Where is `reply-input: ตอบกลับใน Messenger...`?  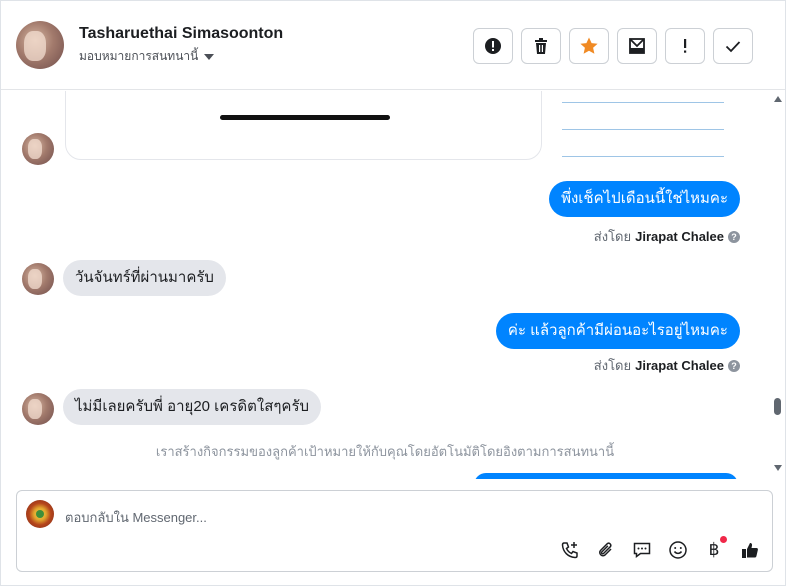 reply-input: ตอบกลับใน Messenger... is located at coordinates (365, 517).